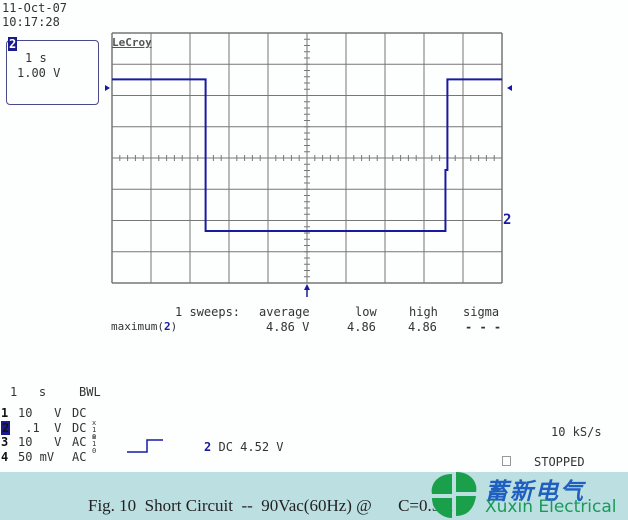  I want to click on channel-number: 4, so click(5, 456).